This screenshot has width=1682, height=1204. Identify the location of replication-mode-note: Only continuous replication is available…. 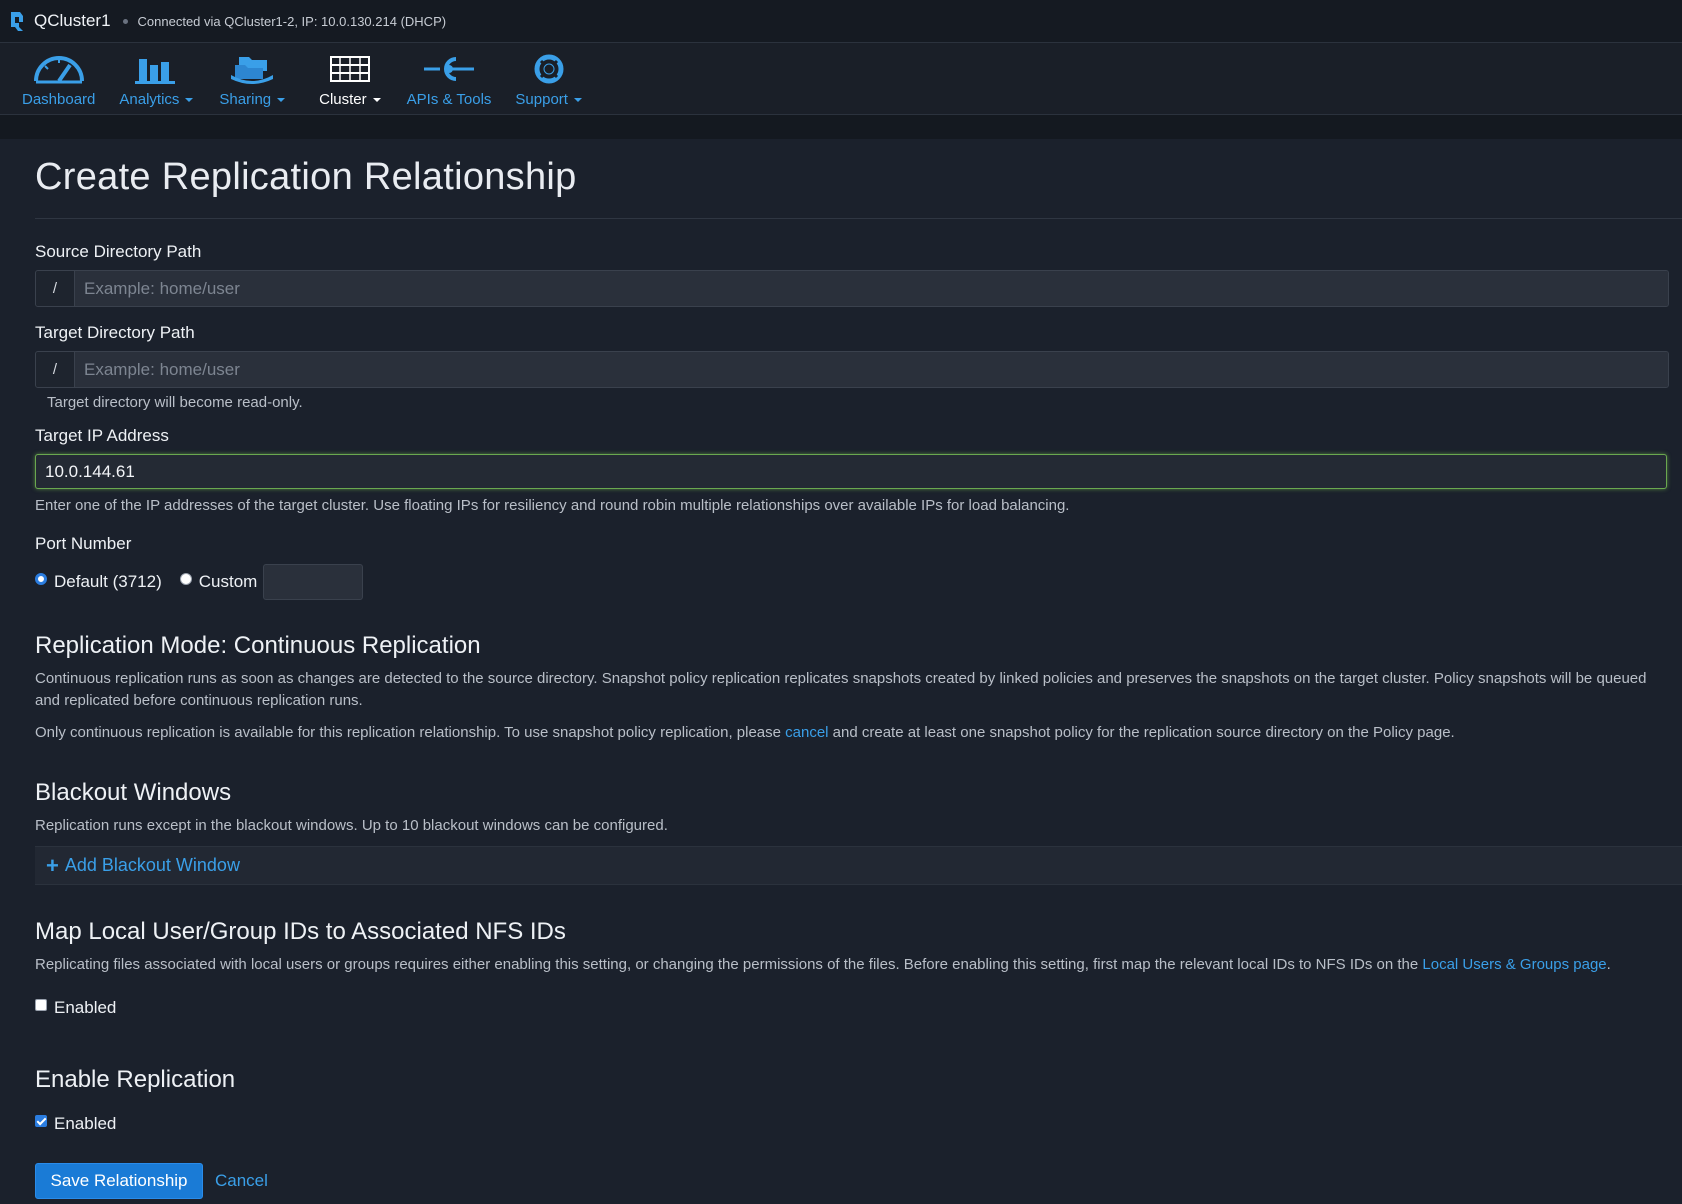
(850, 733).